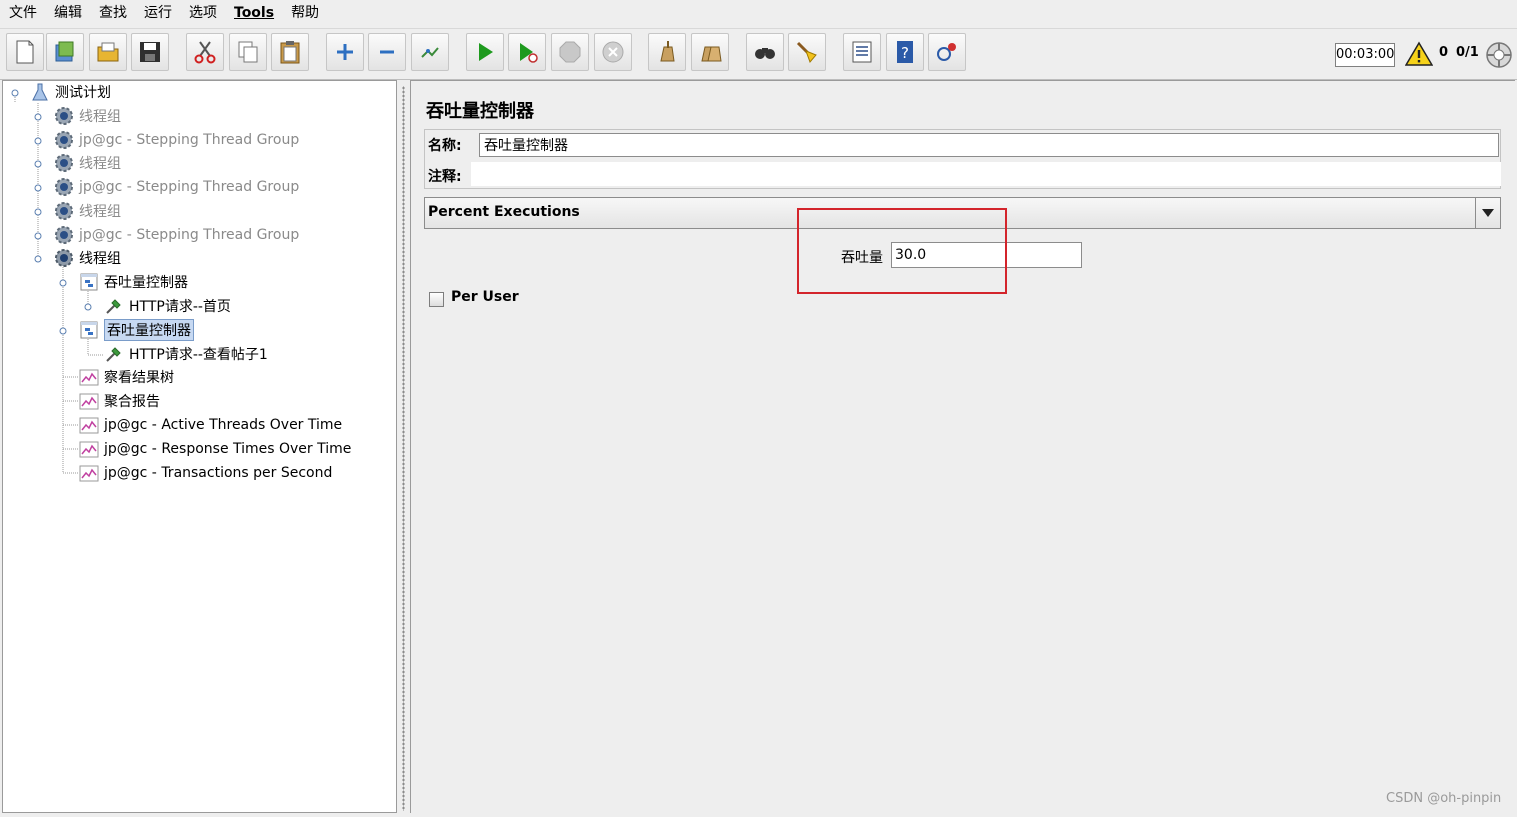 The image size is (1517, 817). I want to click on execution-mode-value: Percent Executions, so click(504, 212).